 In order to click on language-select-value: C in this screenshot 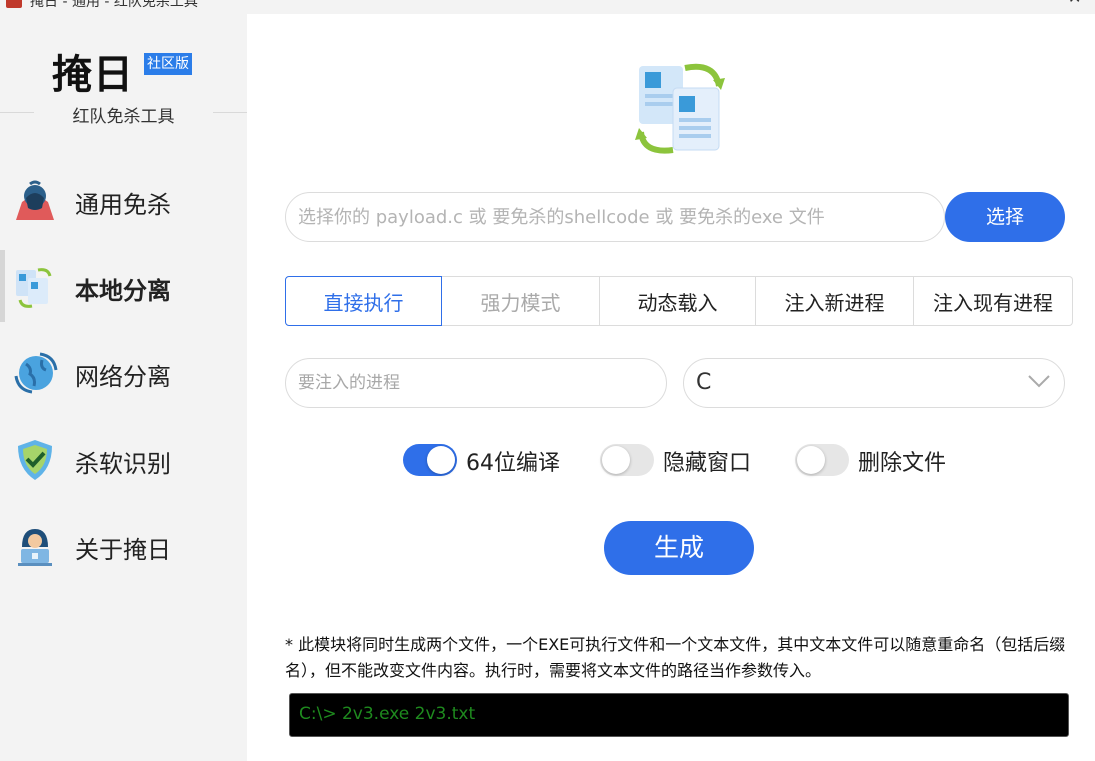, I will do `click(704, 382)`.